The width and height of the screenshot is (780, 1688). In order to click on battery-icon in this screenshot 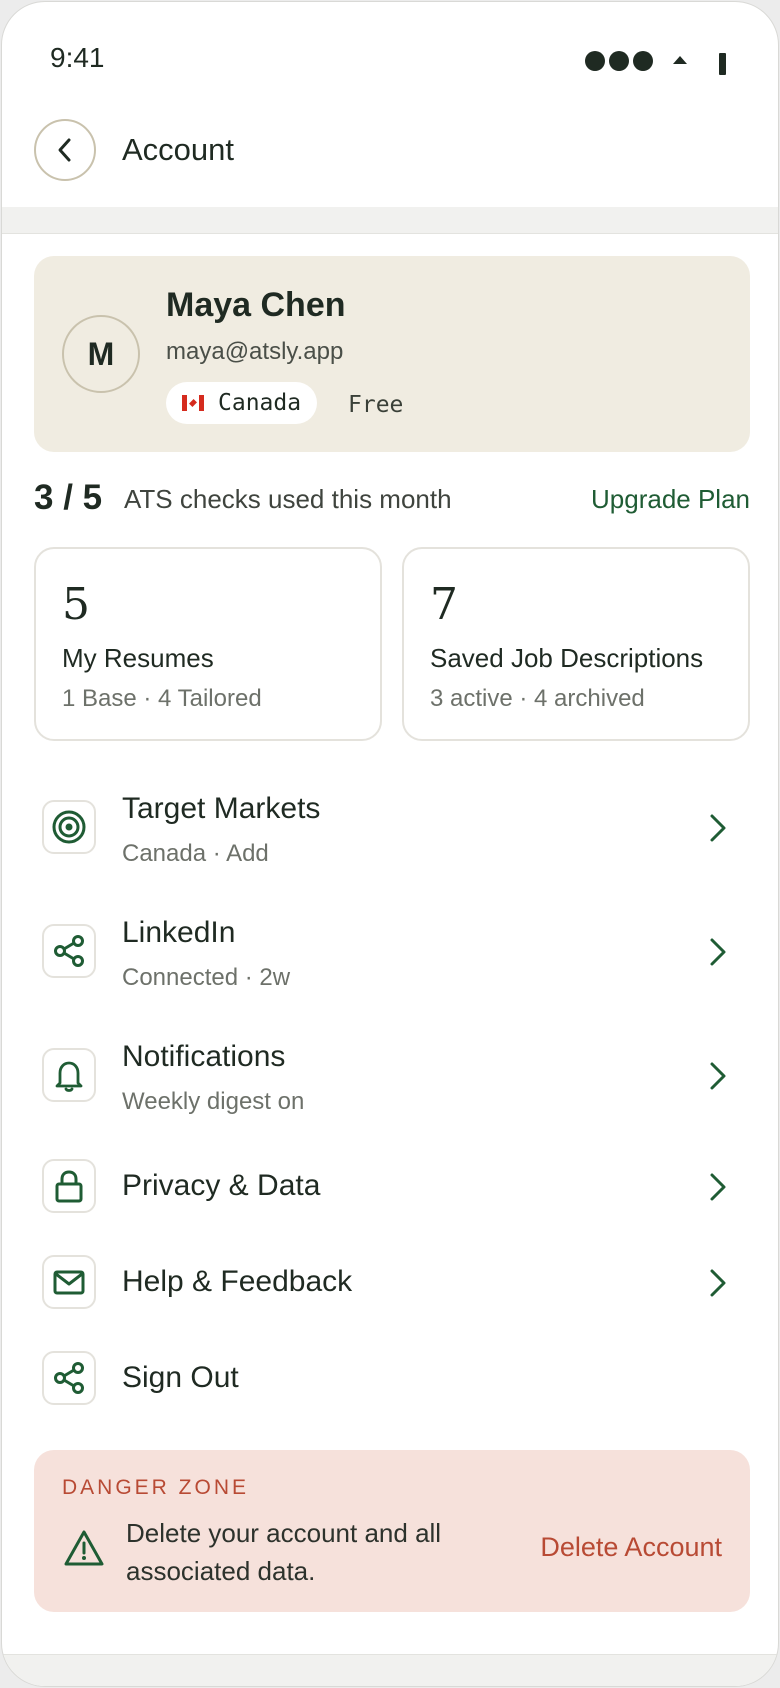, I will do `click(722, 64)`.